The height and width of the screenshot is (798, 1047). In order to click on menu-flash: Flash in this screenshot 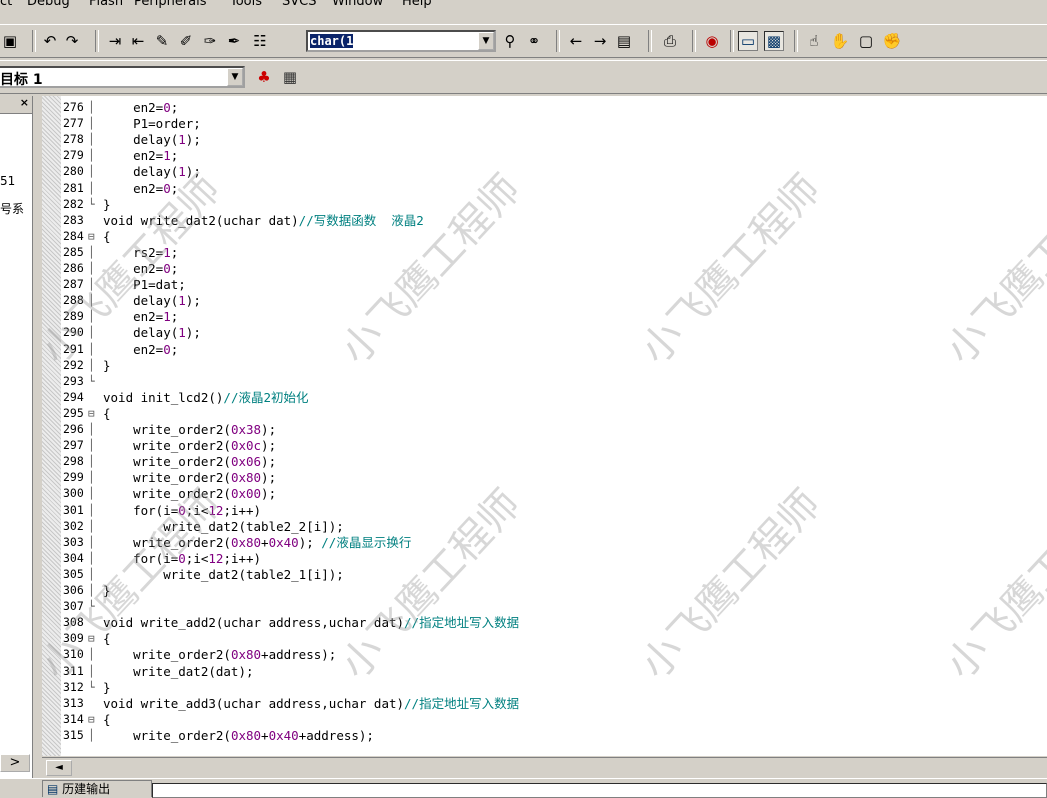, I will do `click(106, 4)`.